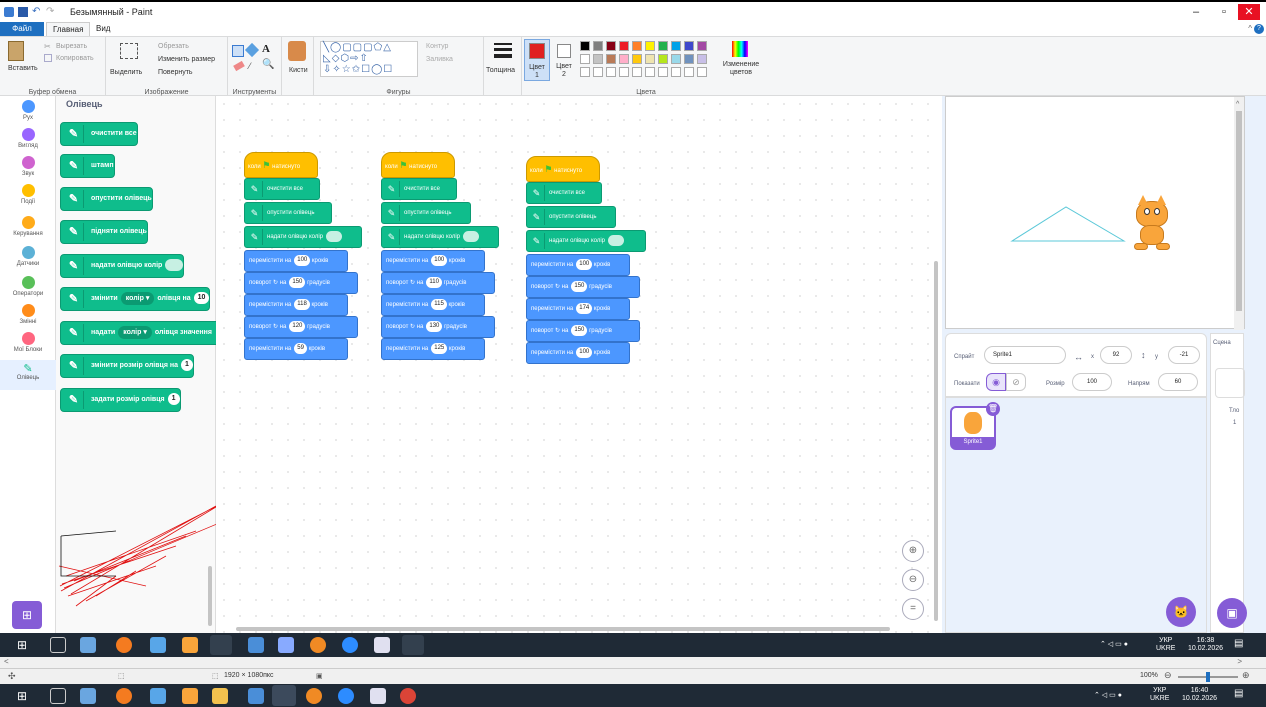 This screenshot has height=707, width=1266. I want to click on color1-selector: Цвет 1, so click(537, 60).